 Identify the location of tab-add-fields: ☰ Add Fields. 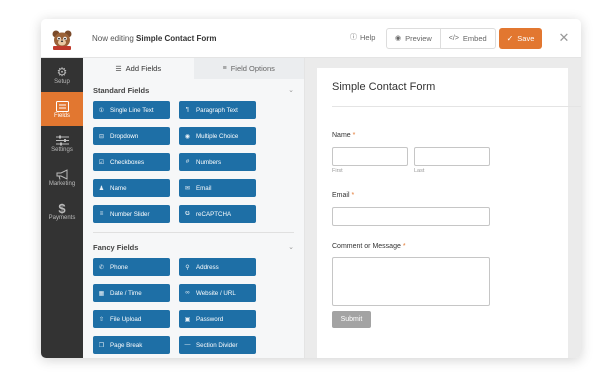
(138, 68).